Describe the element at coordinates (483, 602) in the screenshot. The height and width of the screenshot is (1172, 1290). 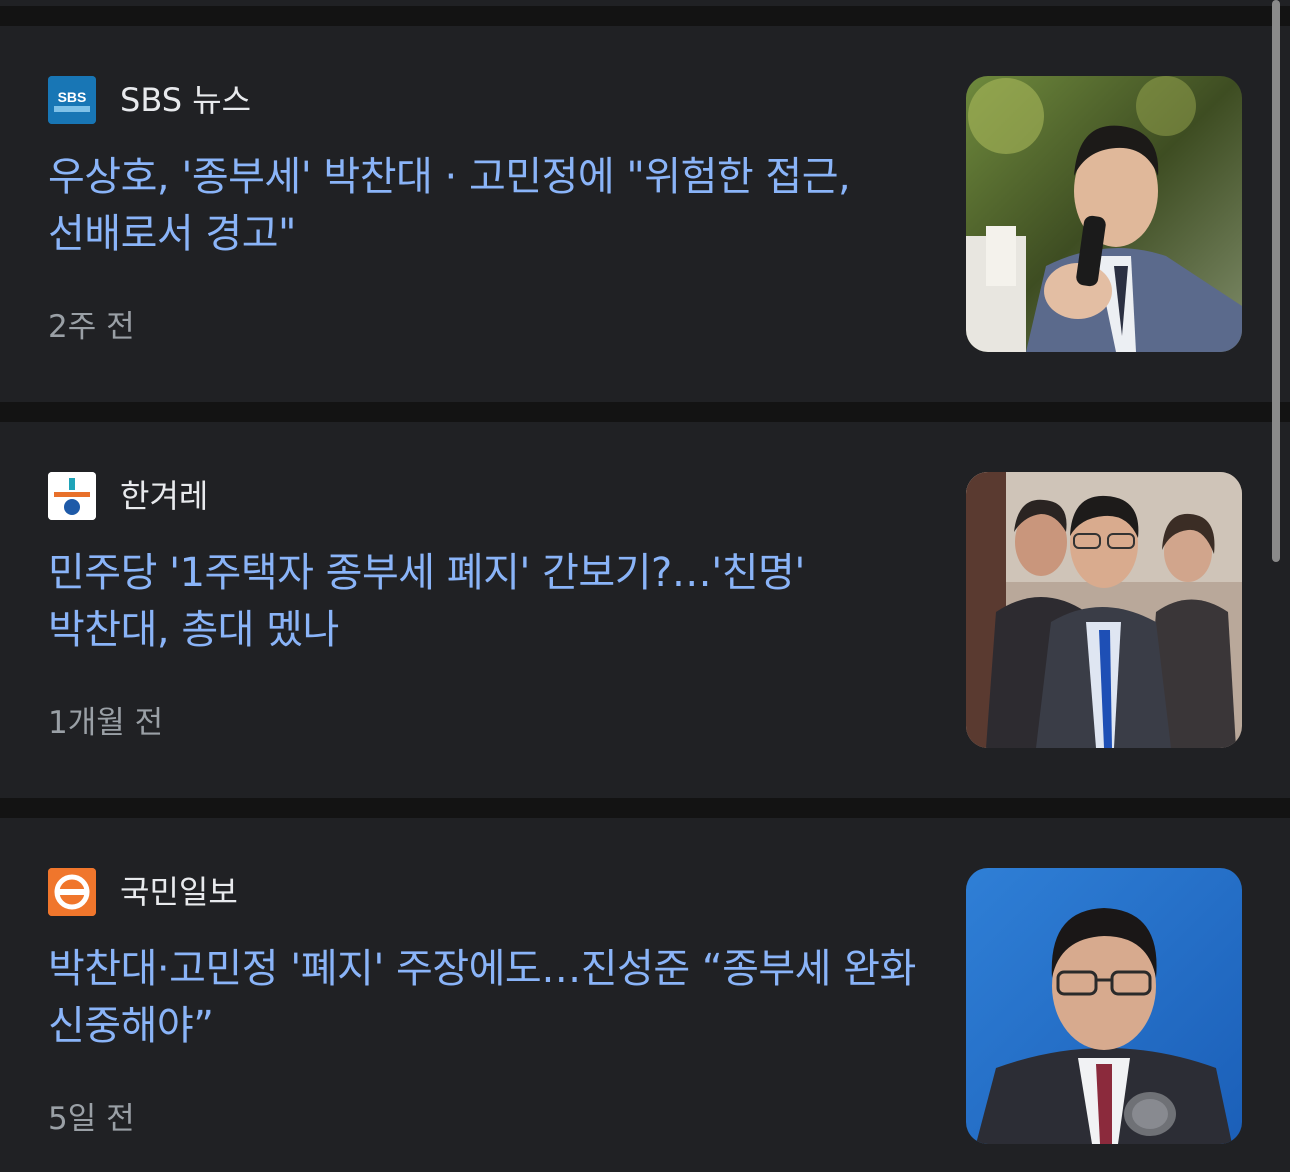
I see `headline-link: 민주당 '1주택자 종부세 폐지' 간보기?…'친명' 박찬대, 총대 멨나` at that location.